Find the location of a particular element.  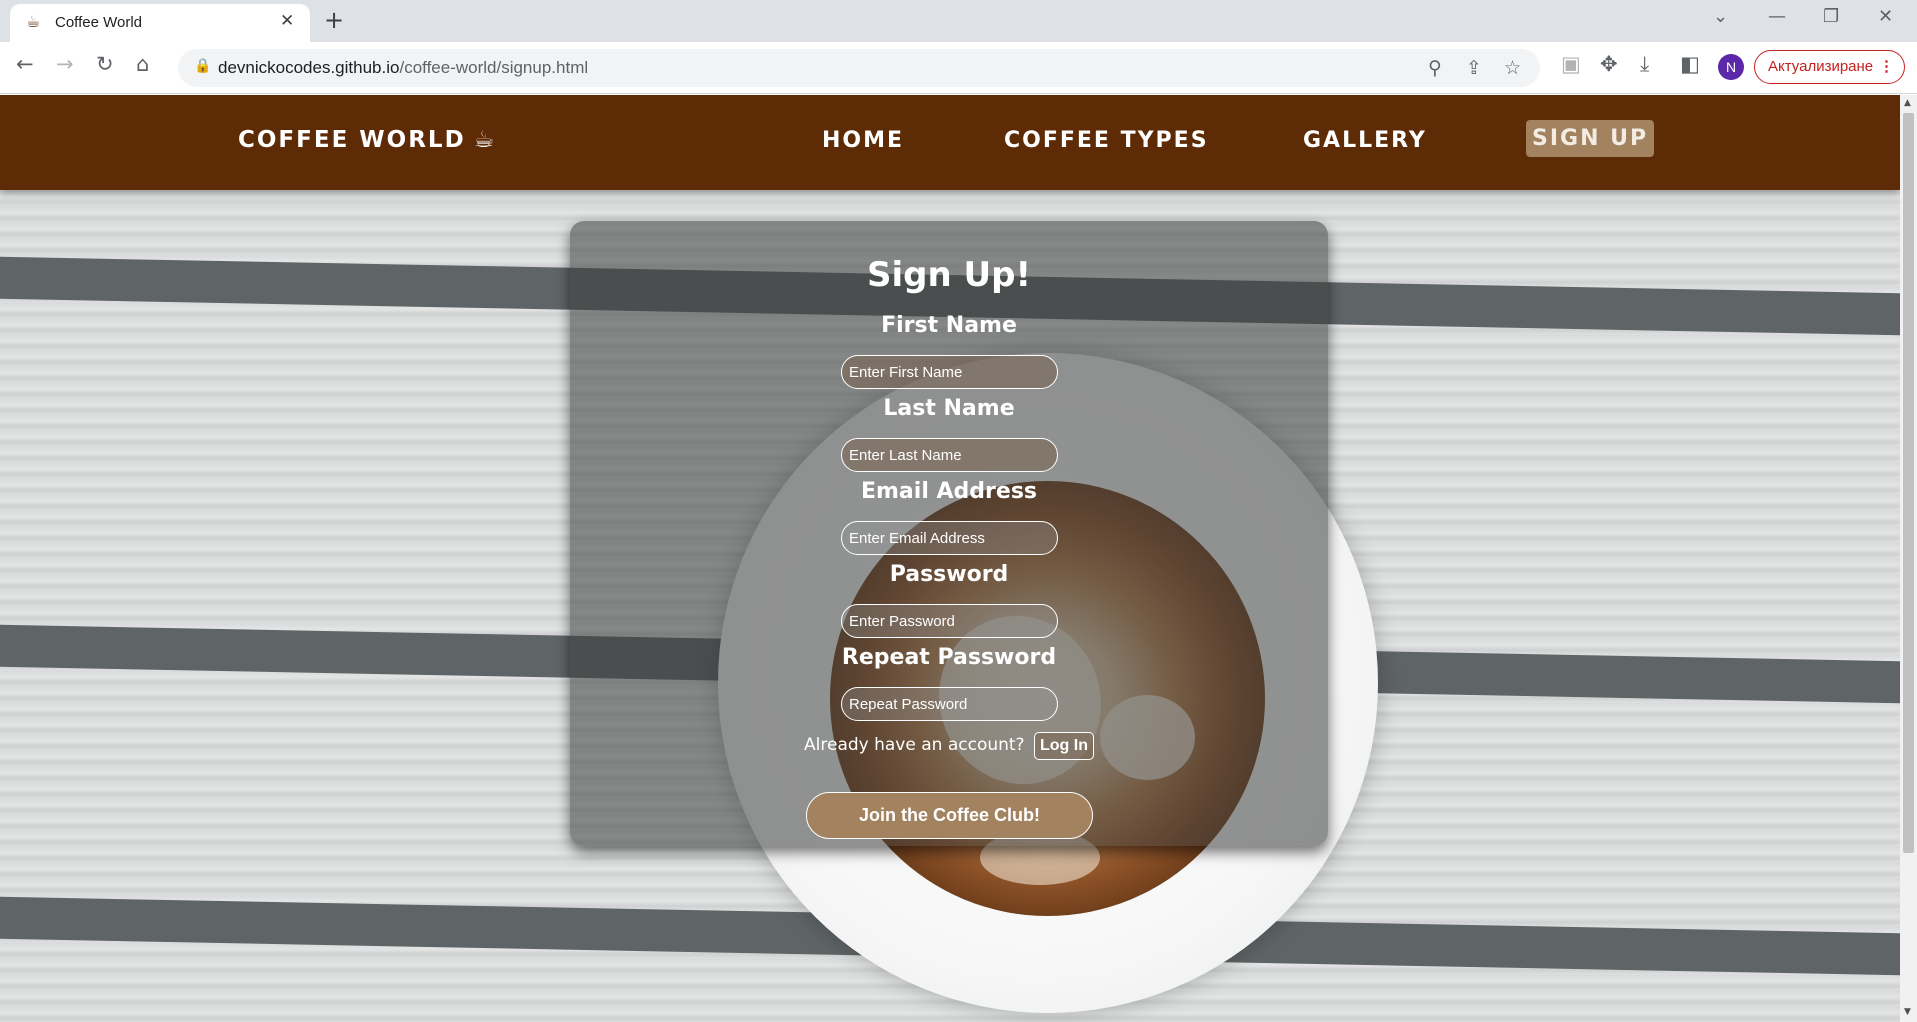

email-label: Email Address is located at coordinates (949, 491).